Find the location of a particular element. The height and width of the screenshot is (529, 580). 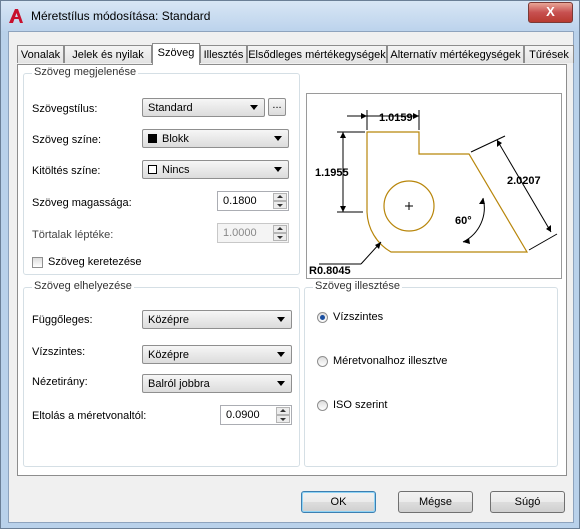

radio-aligned-label: Méretvonalhoz illesztve is located at coordinates (390, 361).